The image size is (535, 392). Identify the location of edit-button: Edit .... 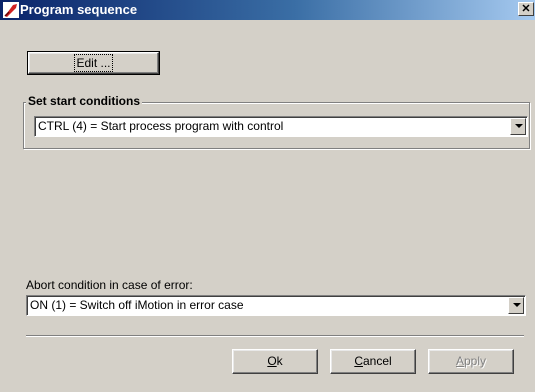
(93, 63).